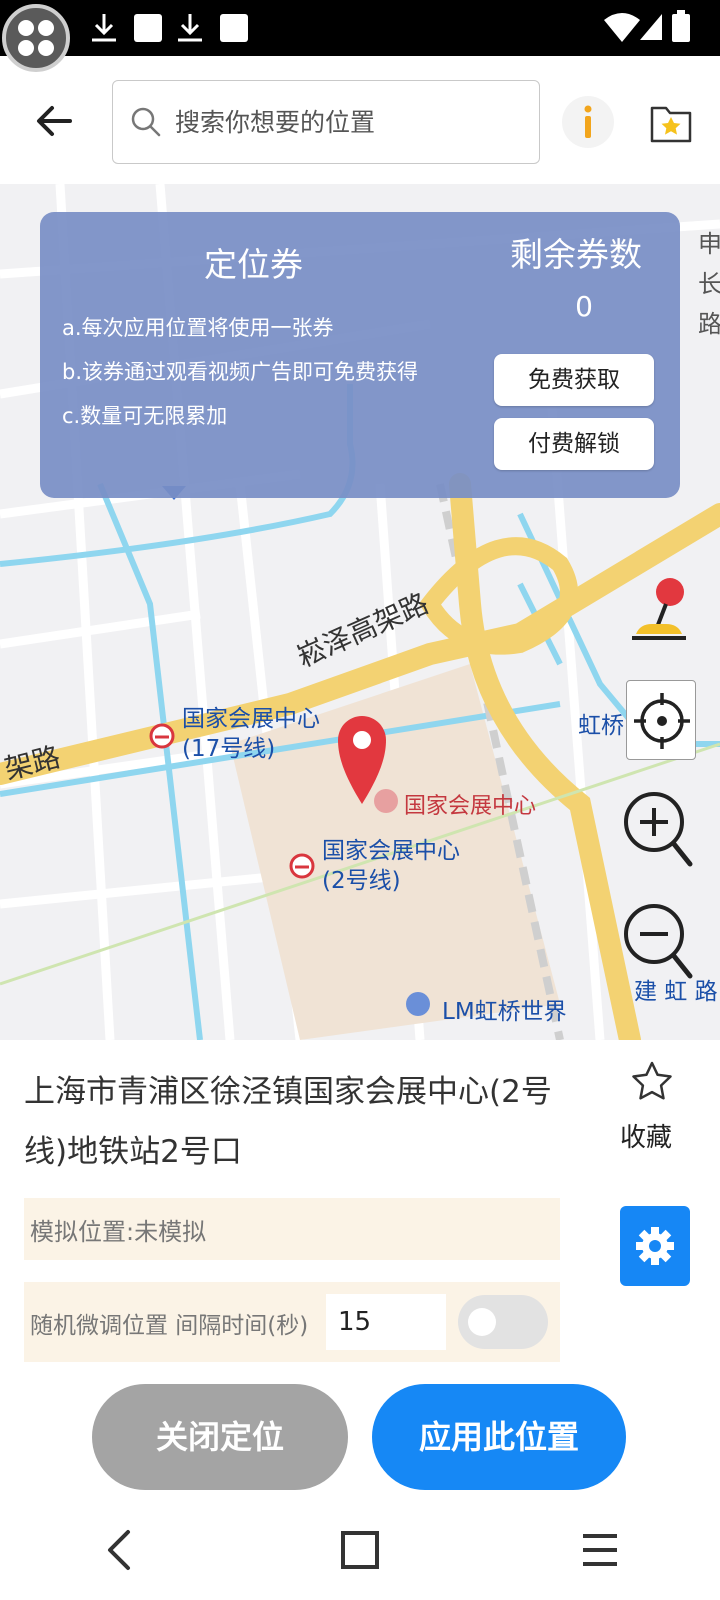  Describe the element at coordinates (220, 1437) in the screenshot. I see `close-location-button: 关闭定位` at that location.